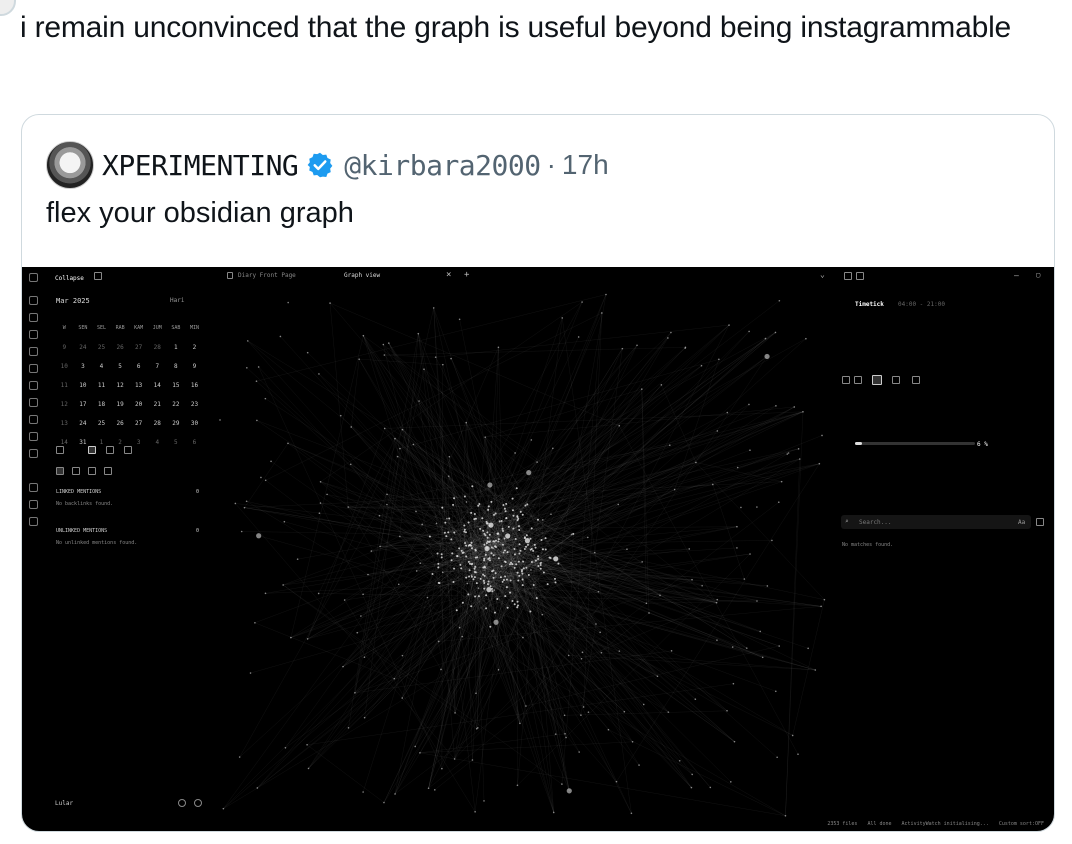 This screenshot has height=844, width=1072. Describe the element at coordinates (76, 471) in the screenshot. I see `sort-icon` at that location.